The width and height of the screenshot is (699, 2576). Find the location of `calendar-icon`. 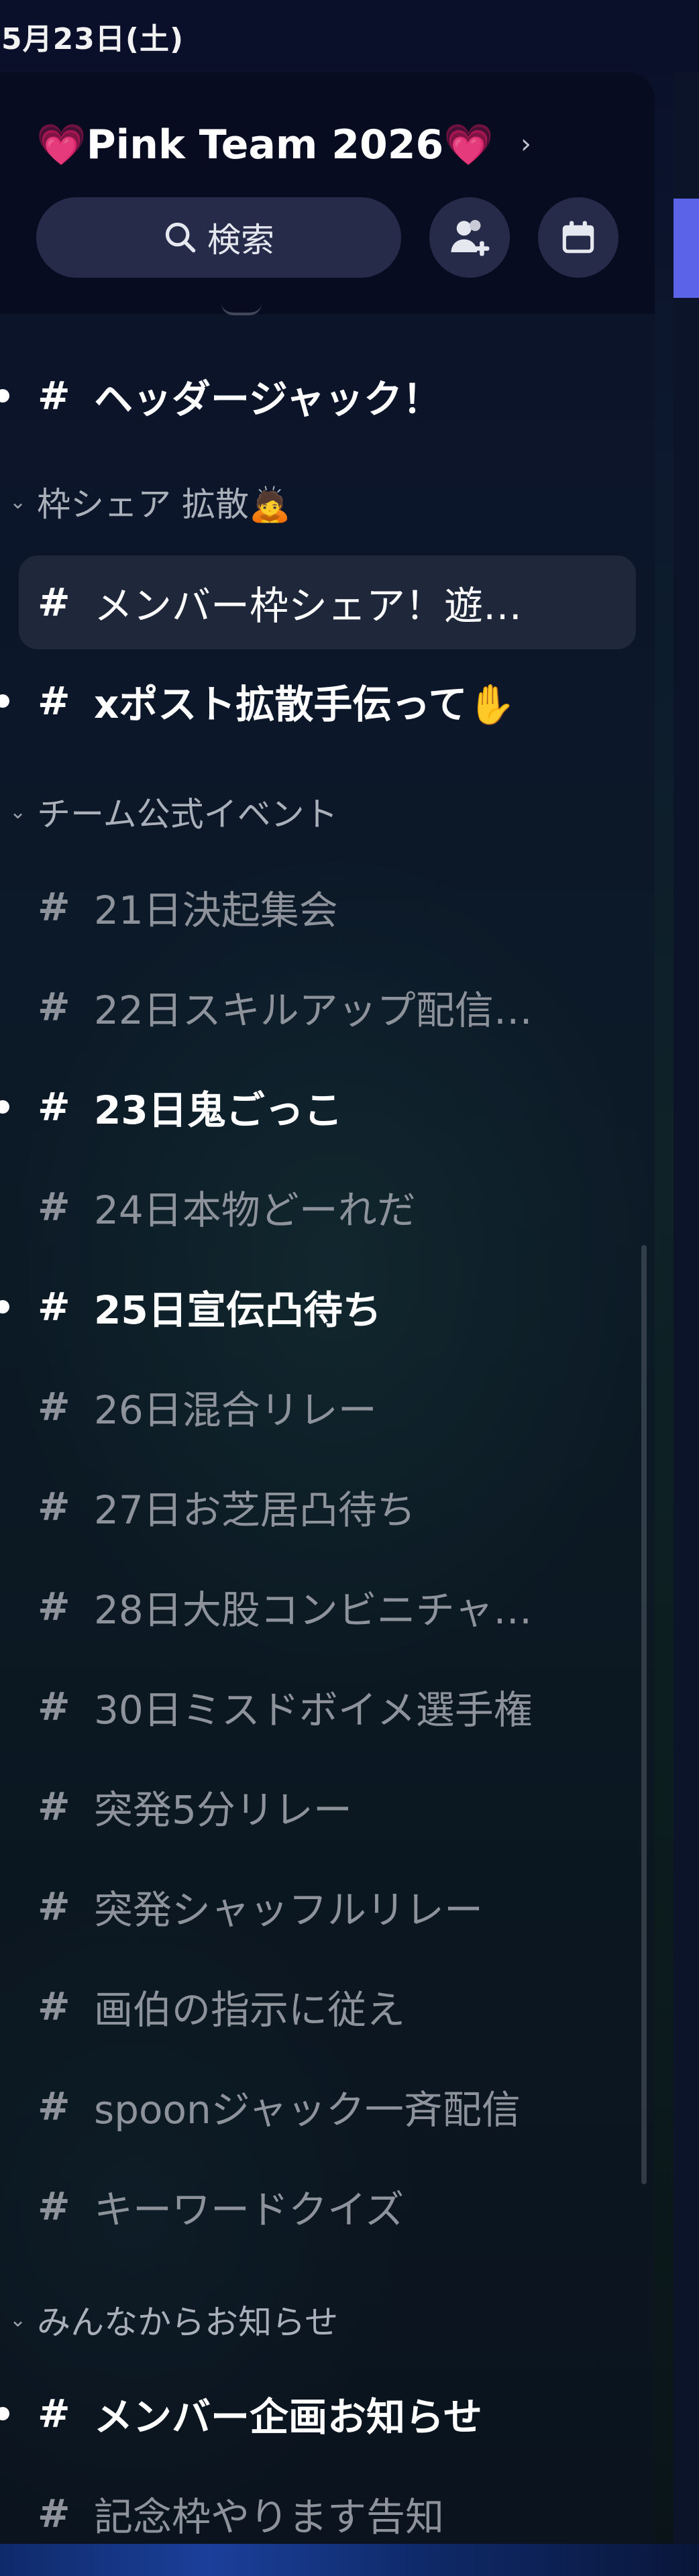

calendar-icon is located at coordinates (578, 237).